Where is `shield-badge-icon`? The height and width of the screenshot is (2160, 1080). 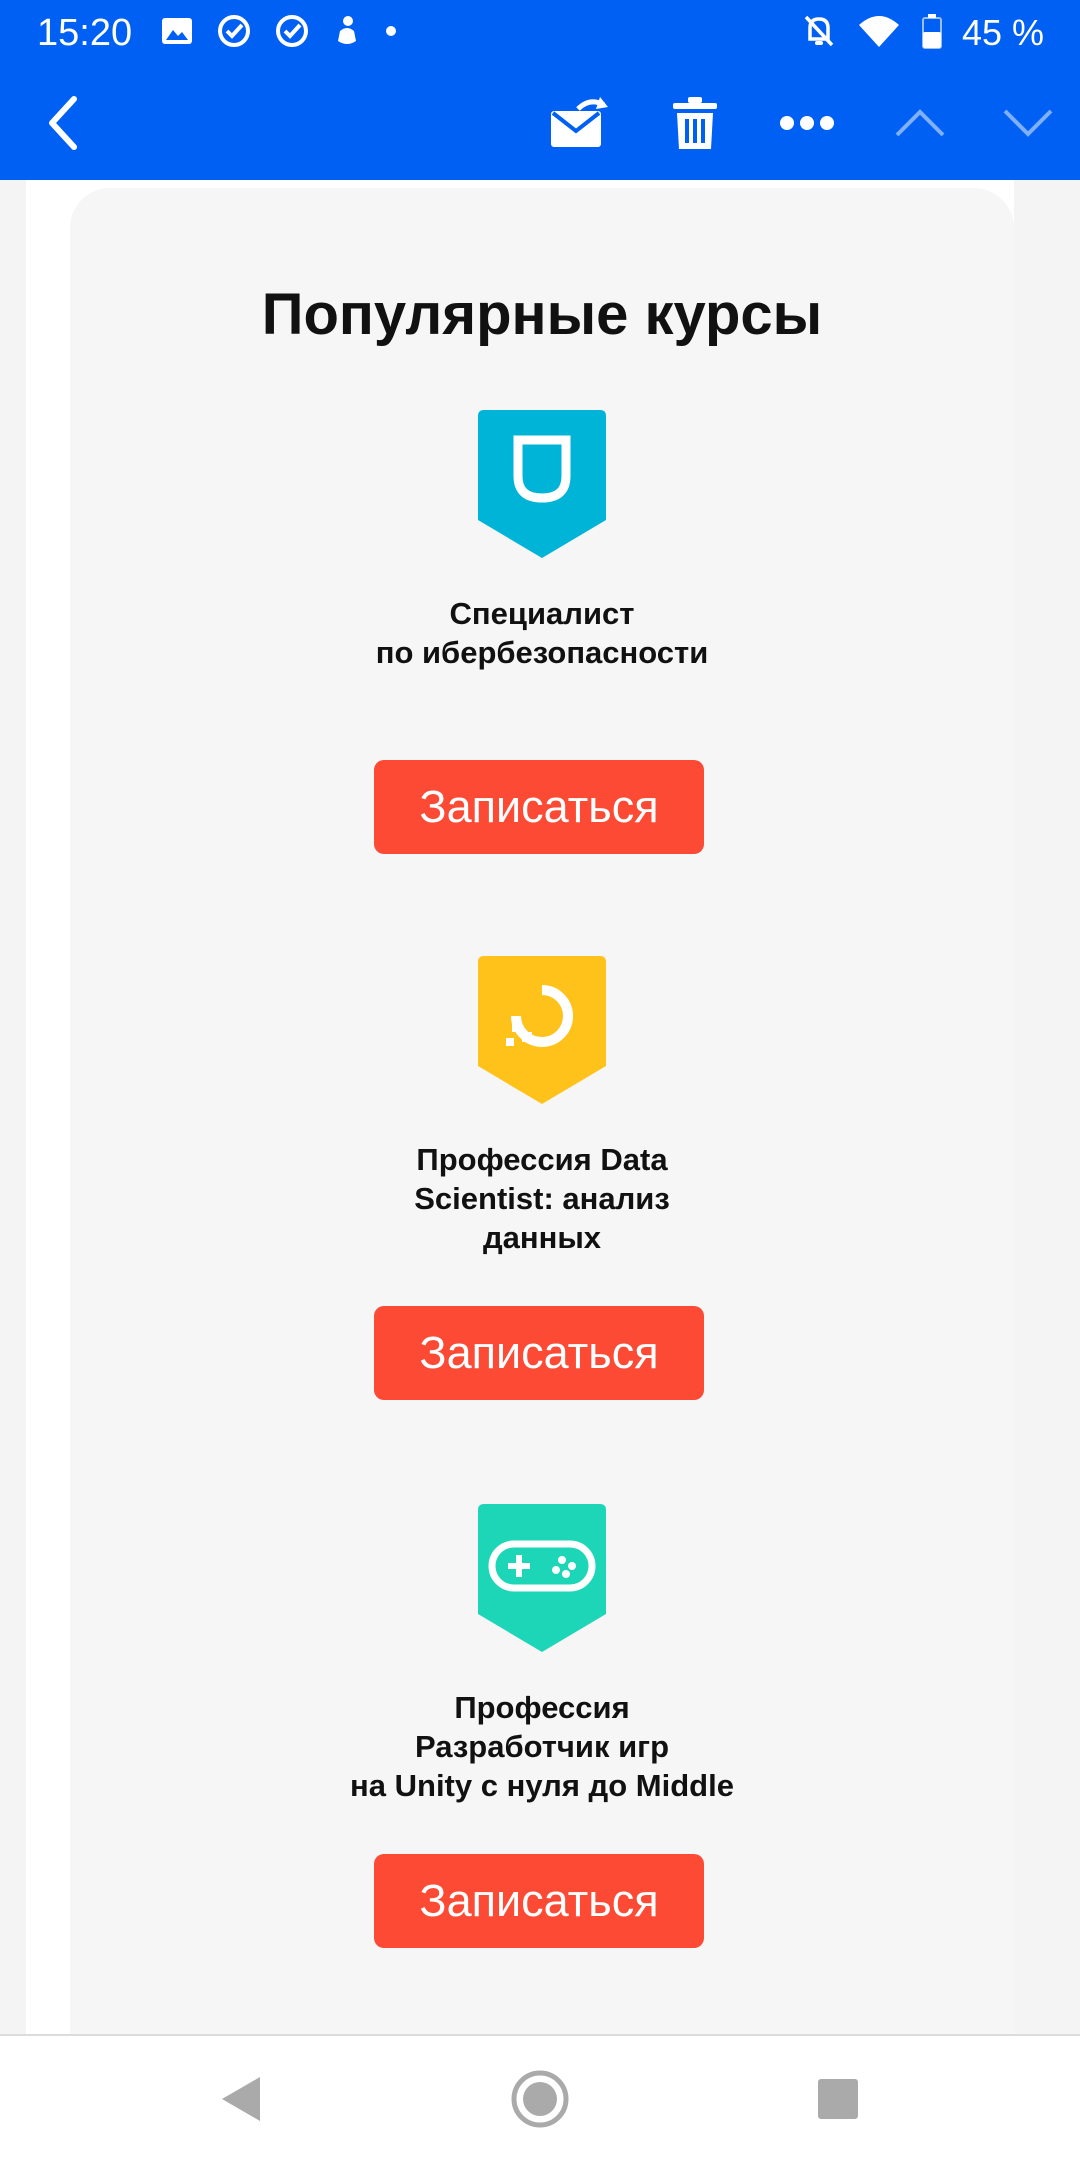
shield-badge-icon is located at coordinates (542, 484).